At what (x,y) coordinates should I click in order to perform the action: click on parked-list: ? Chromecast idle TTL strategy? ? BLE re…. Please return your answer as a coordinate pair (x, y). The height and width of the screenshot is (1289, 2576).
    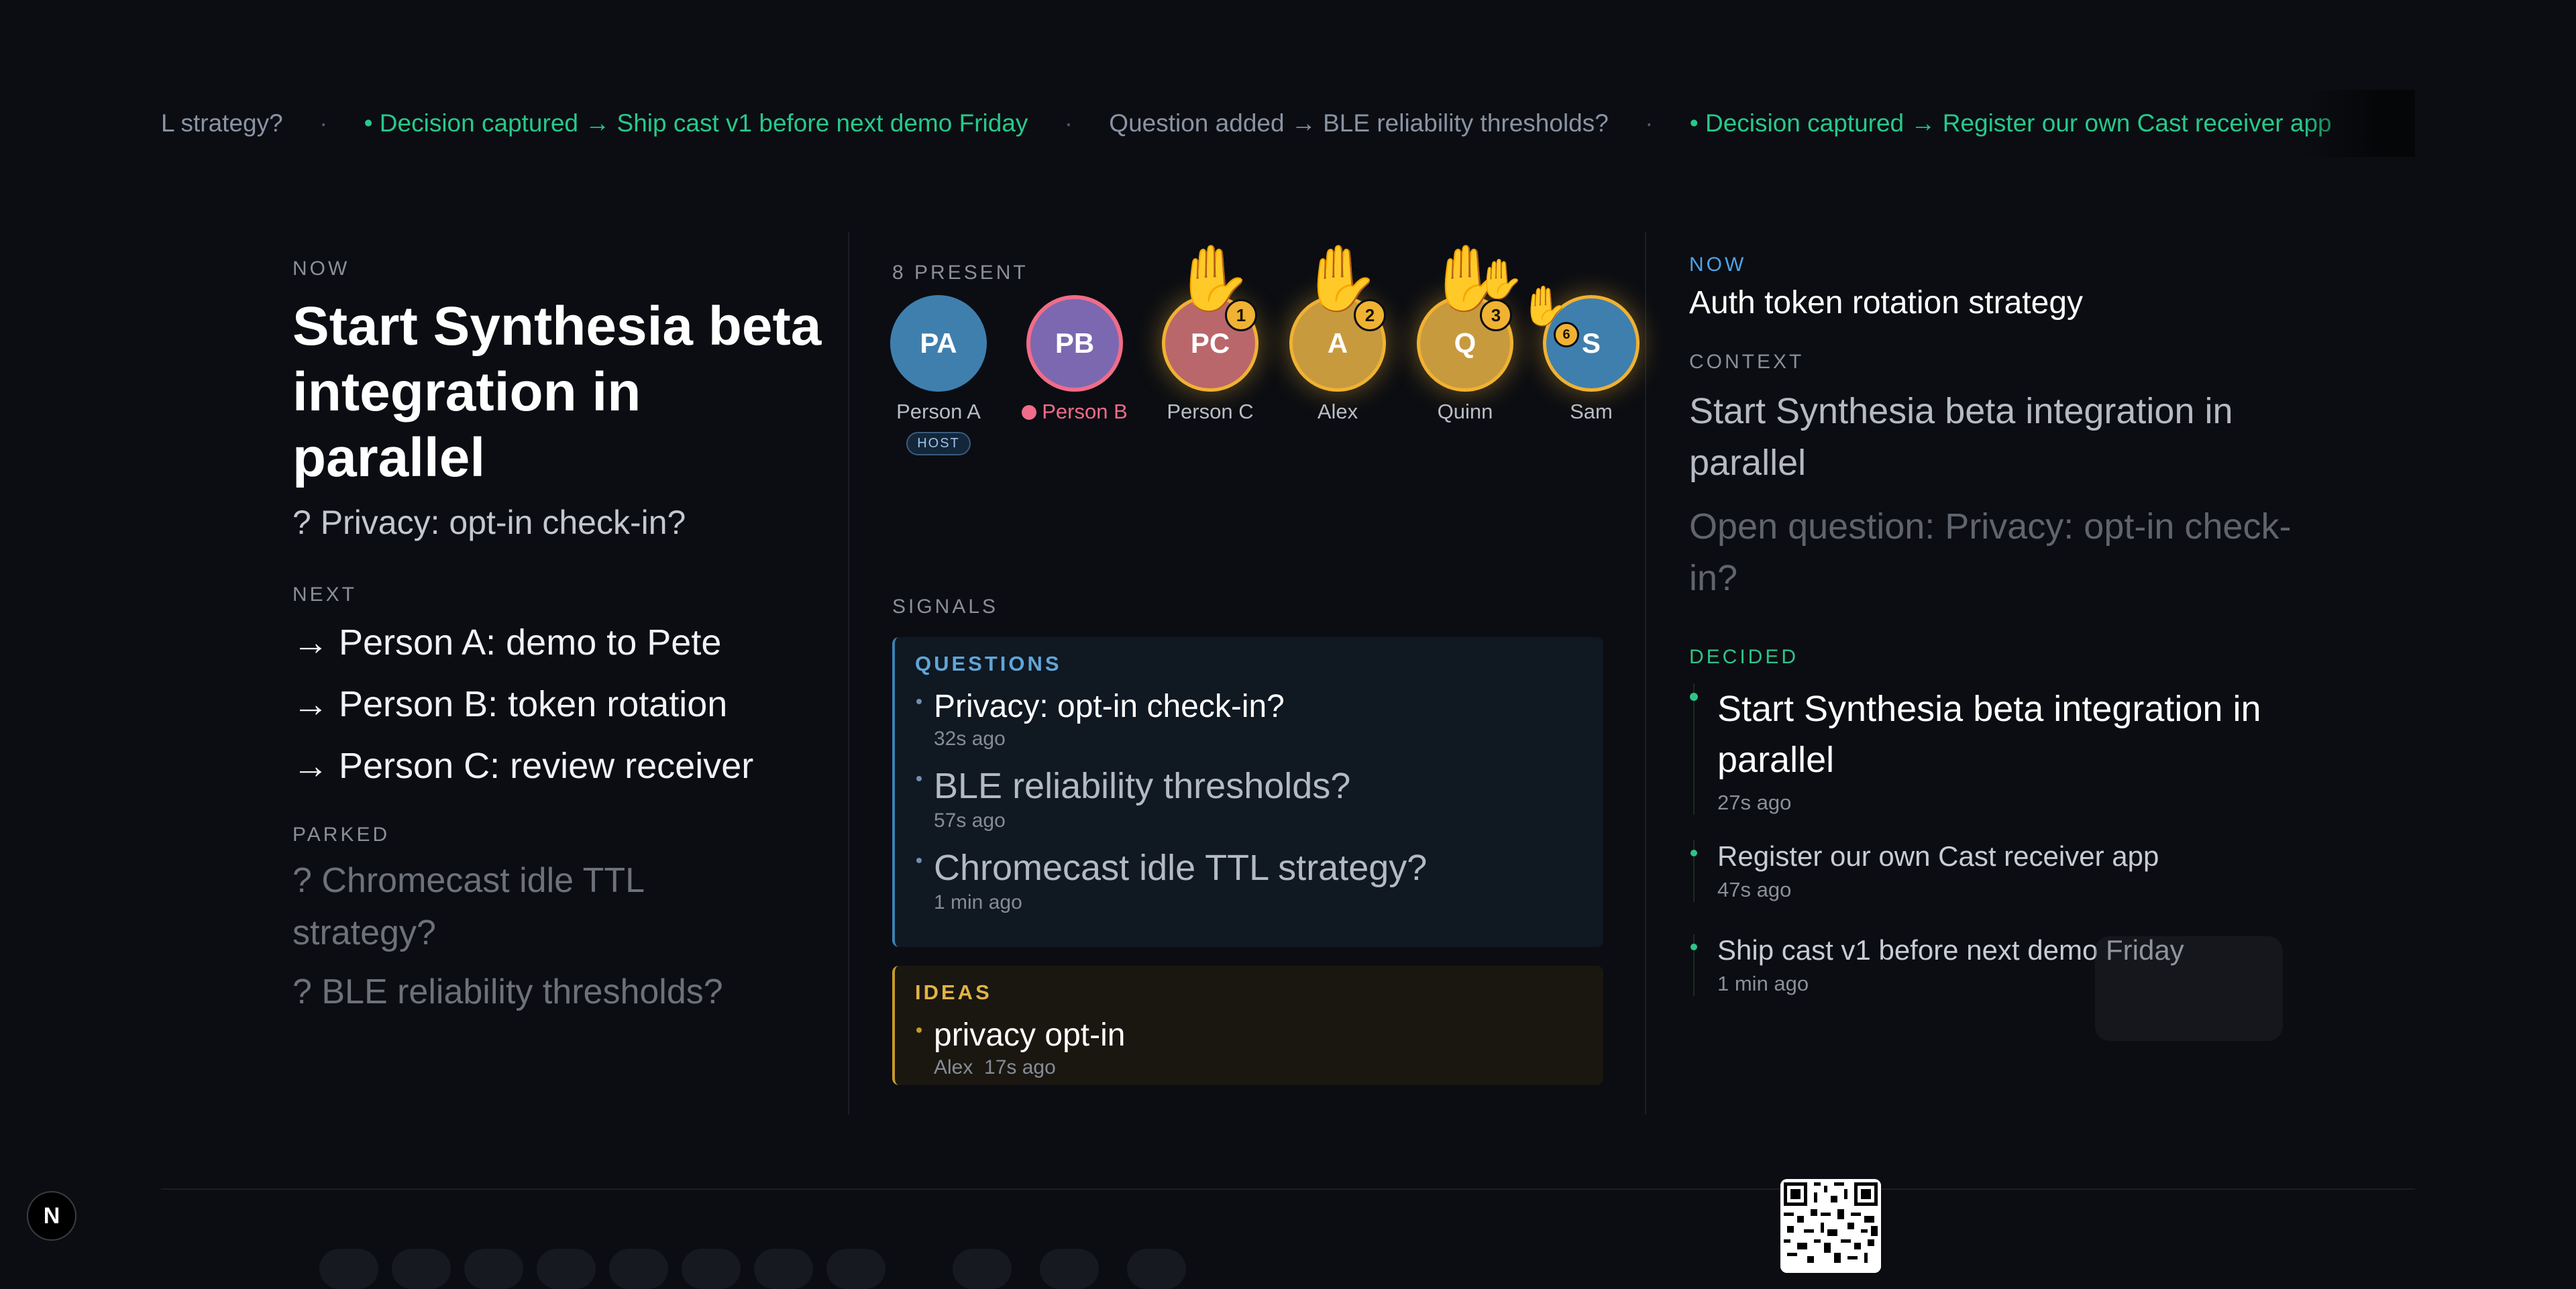
    Looking at the image, I should click on (560, 936).